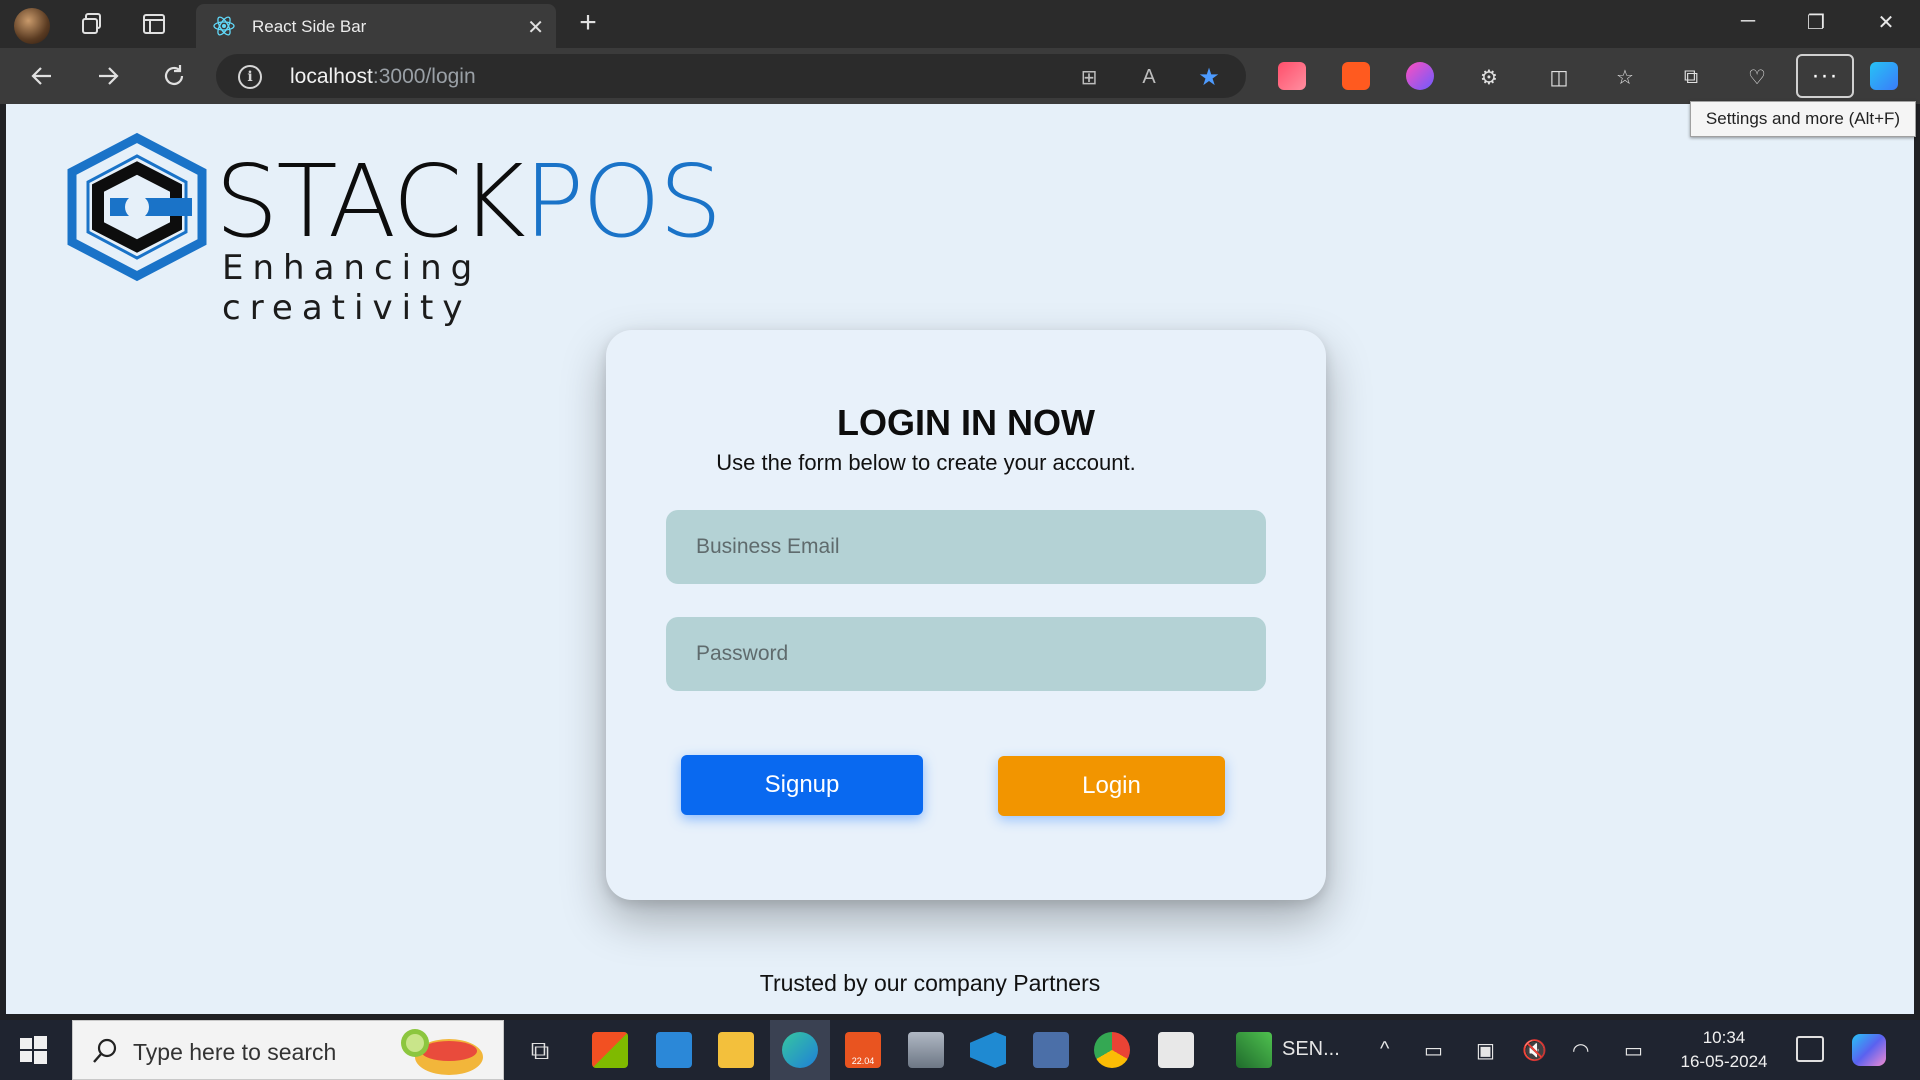  I want to click on refresh-icon, so click(174, 76).